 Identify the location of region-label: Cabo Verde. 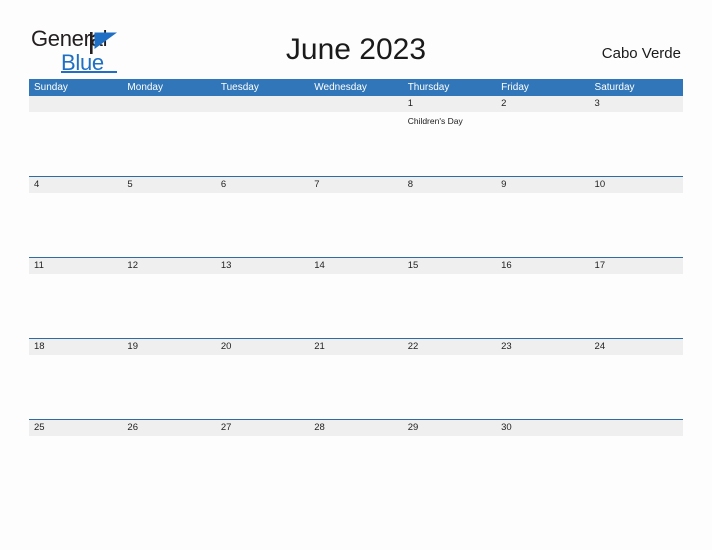
(641, 53).